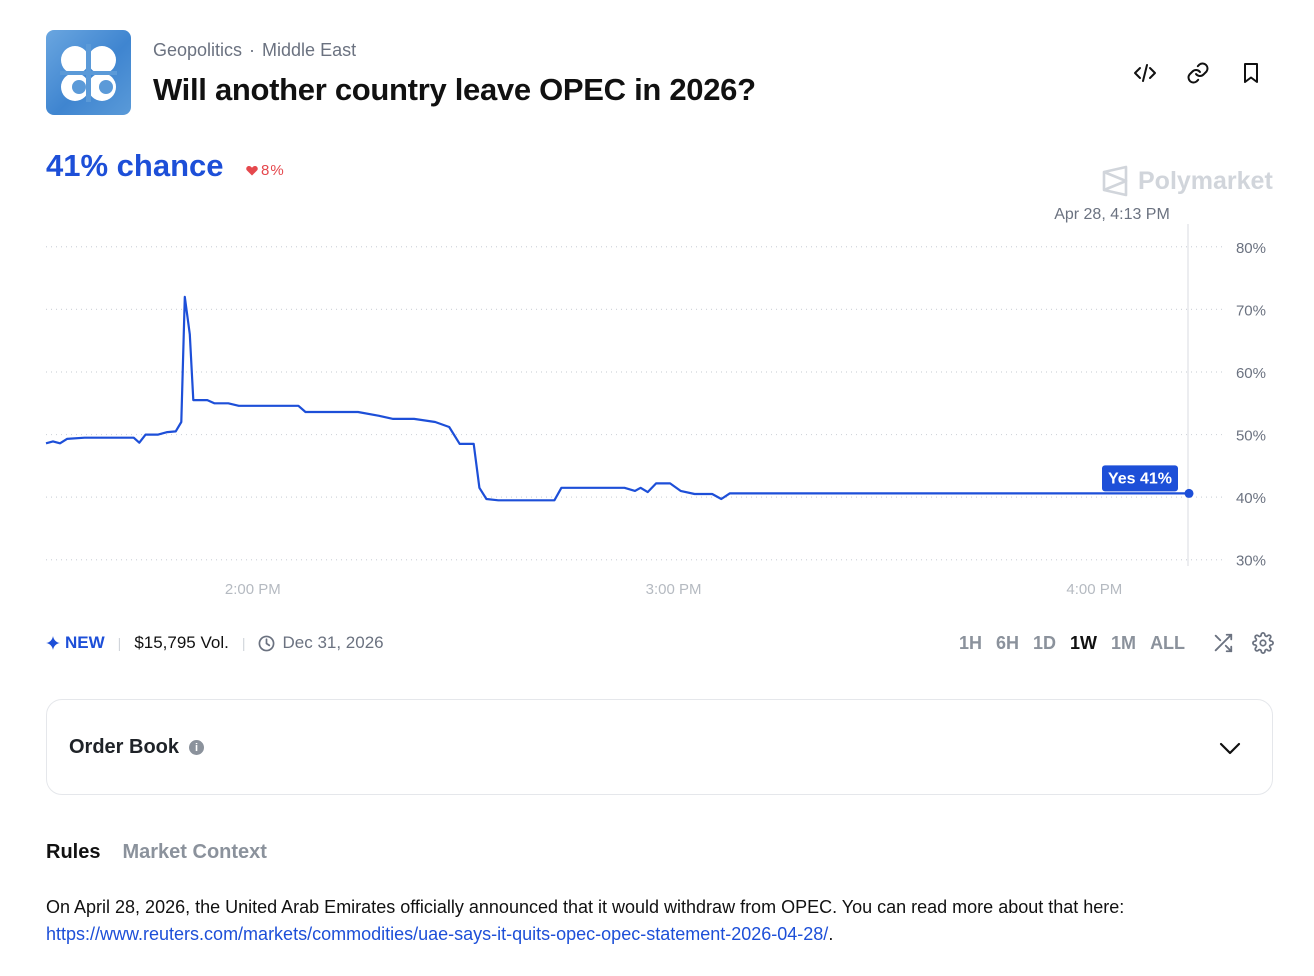  What do you see at coordinates (1112, 214) in the screenshot?
I see `hover-timestamp: Apr 28, 4:13 PM` at bounding box center [1112, 214].